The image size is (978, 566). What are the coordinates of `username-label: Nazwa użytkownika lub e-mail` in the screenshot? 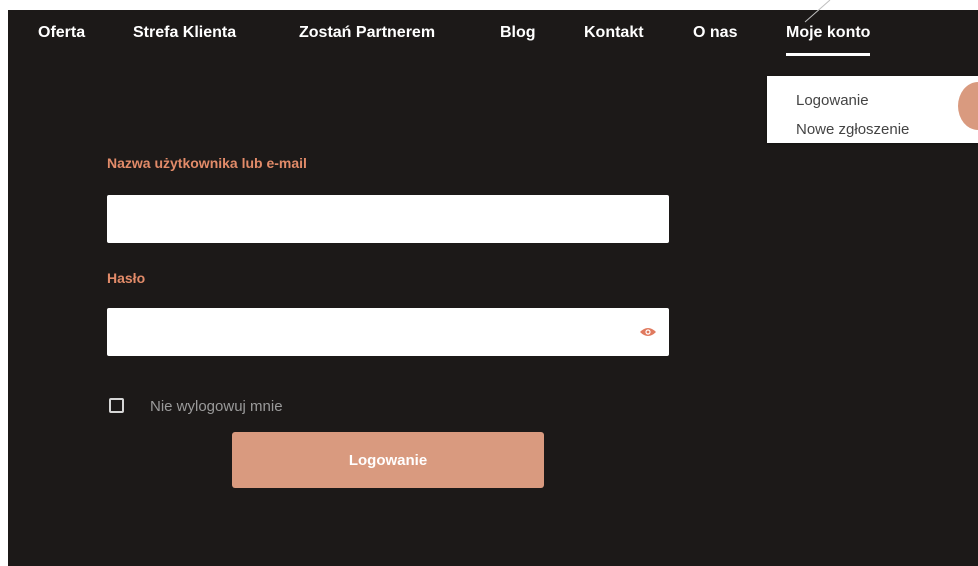 It's located at (207, 163).